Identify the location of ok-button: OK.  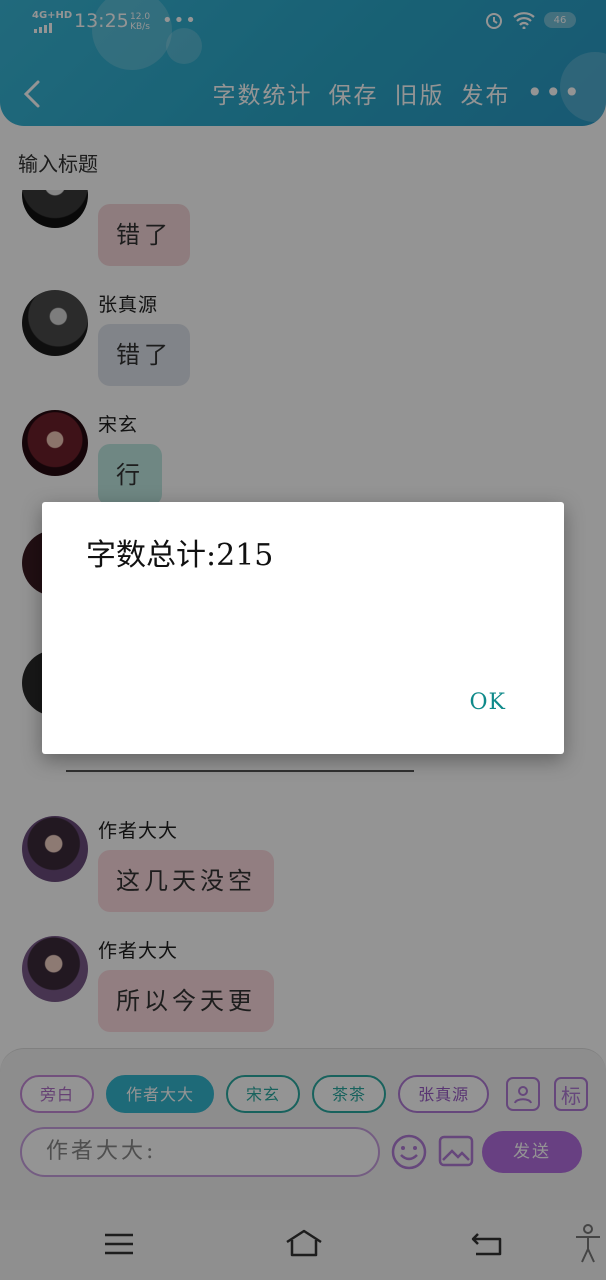
(488, 702).